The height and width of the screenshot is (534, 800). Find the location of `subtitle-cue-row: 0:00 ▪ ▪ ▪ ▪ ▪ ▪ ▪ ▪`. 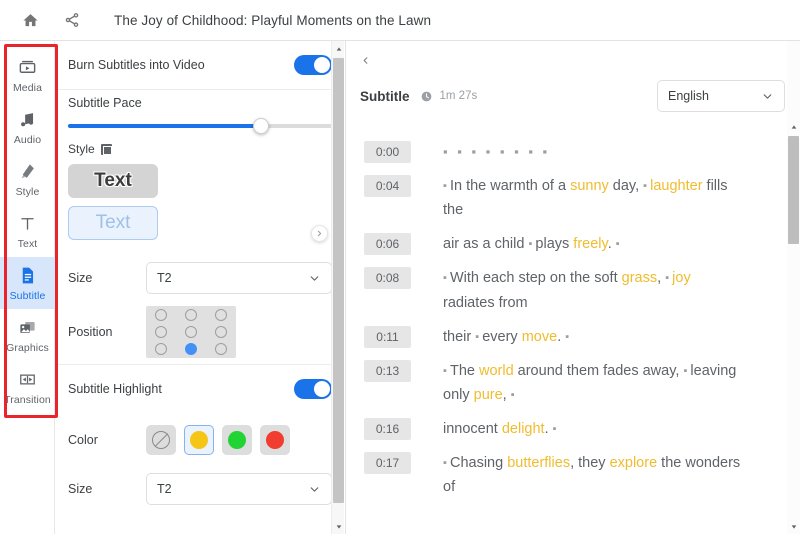

subtitle-cue-row: 0:00 ▪ ▪ ▪ ▪ ▪ ▪ ▪ ▪ is located at coordinates (566, 152).